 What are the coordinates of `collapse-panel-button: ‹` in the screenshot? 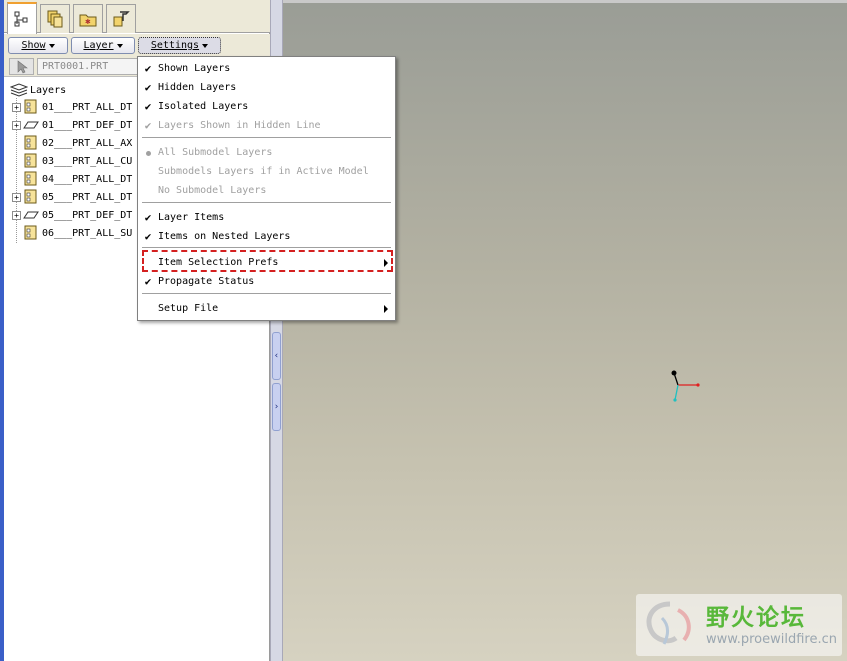 It's located at (276, 356).